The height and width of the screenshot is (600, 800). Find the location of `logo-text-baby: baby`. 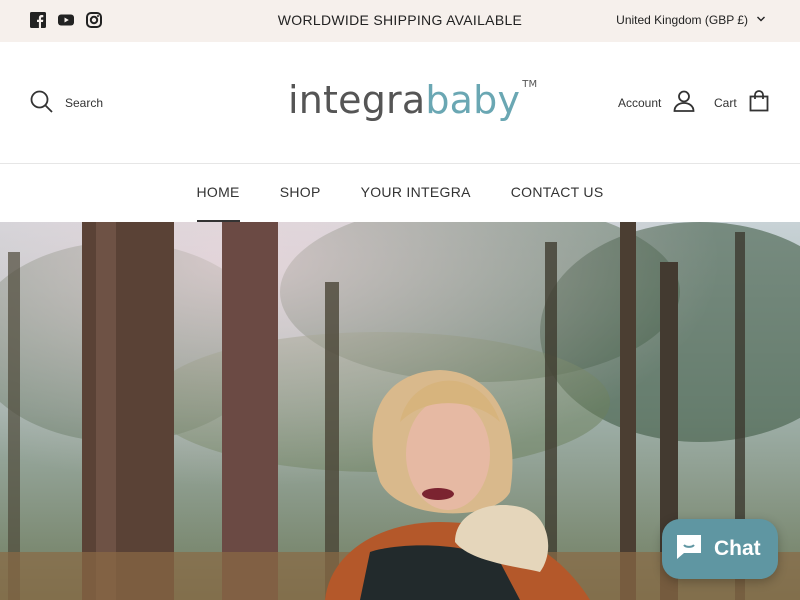

logo-text-baby: baby is located at coordinates (473, 100).